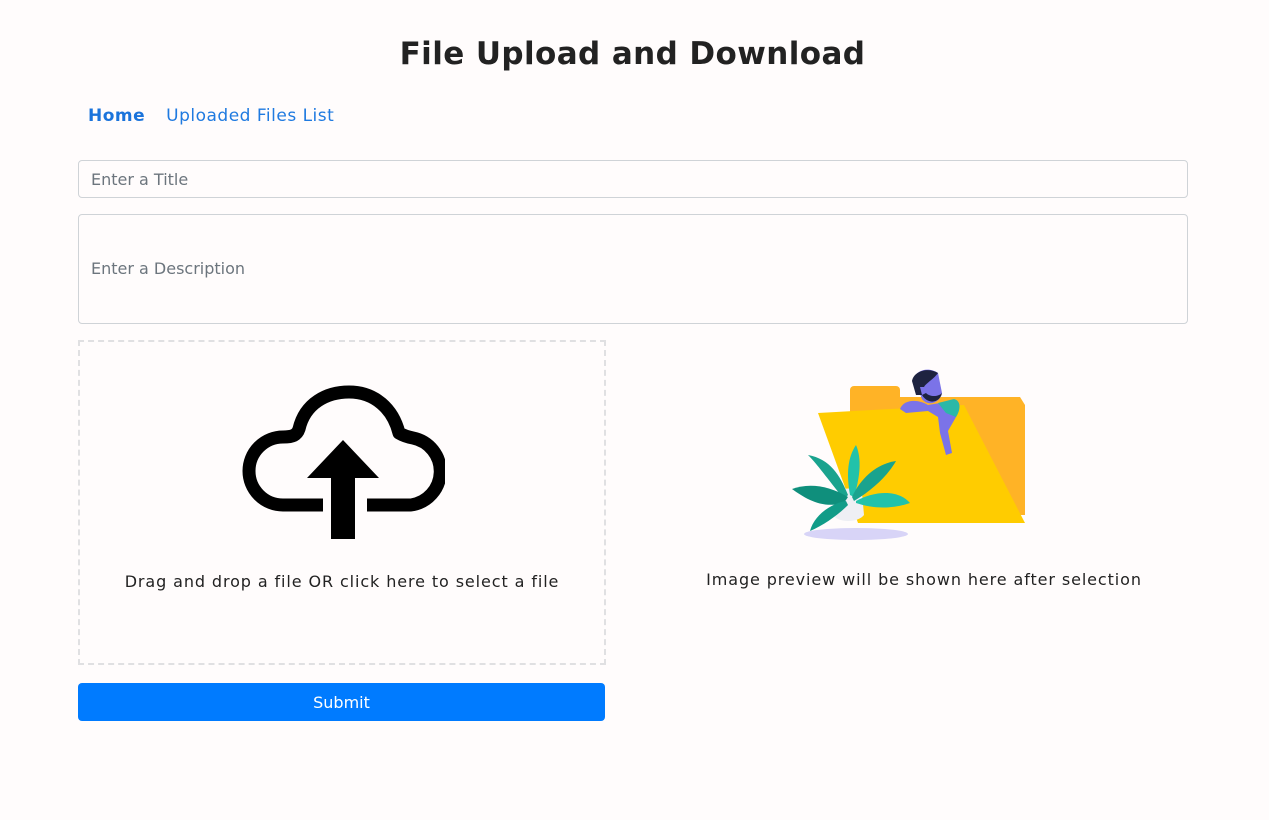 This screenshot has height=820, width=1269. I want to click on page-title: File Upload and Download, so click(632, 54).